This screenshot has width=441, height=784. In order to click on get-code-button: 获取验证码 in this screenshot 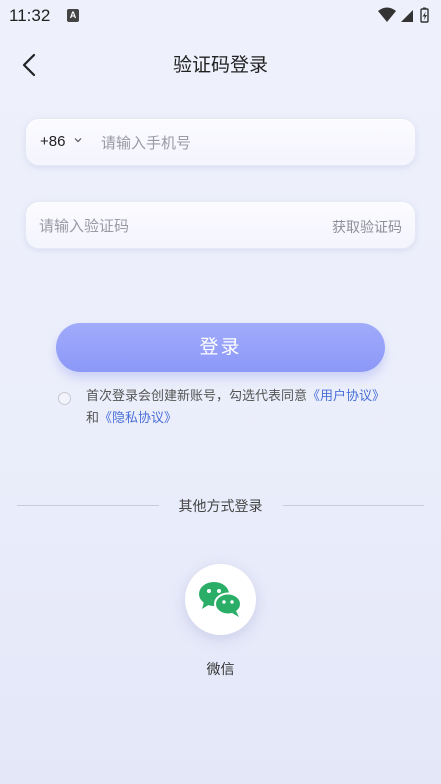, I will do `click(367, 227)`.